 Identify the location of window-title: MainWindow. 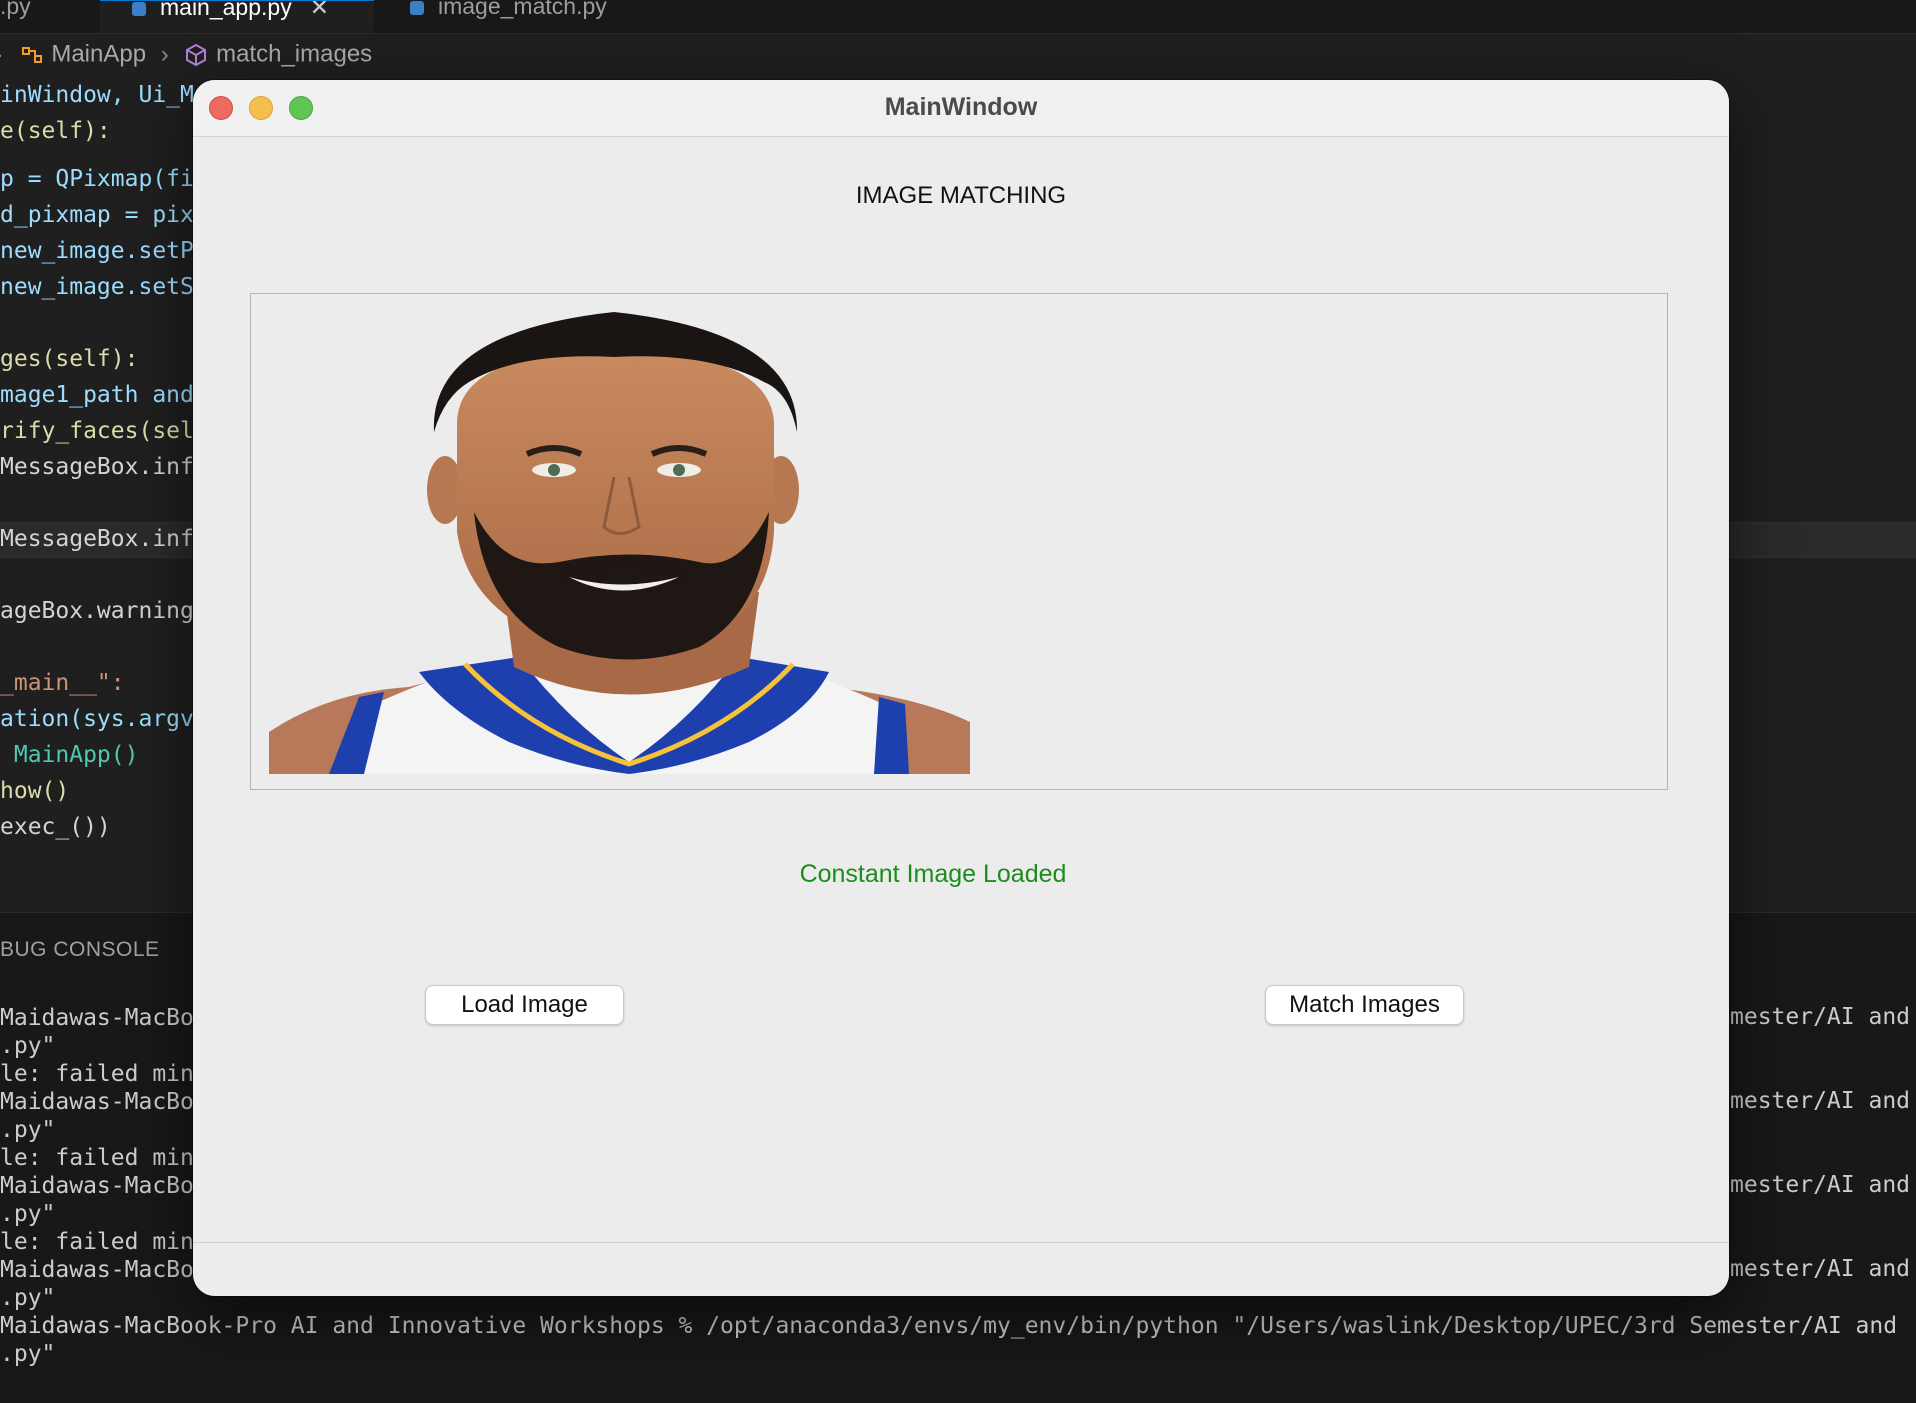
(961, 107).